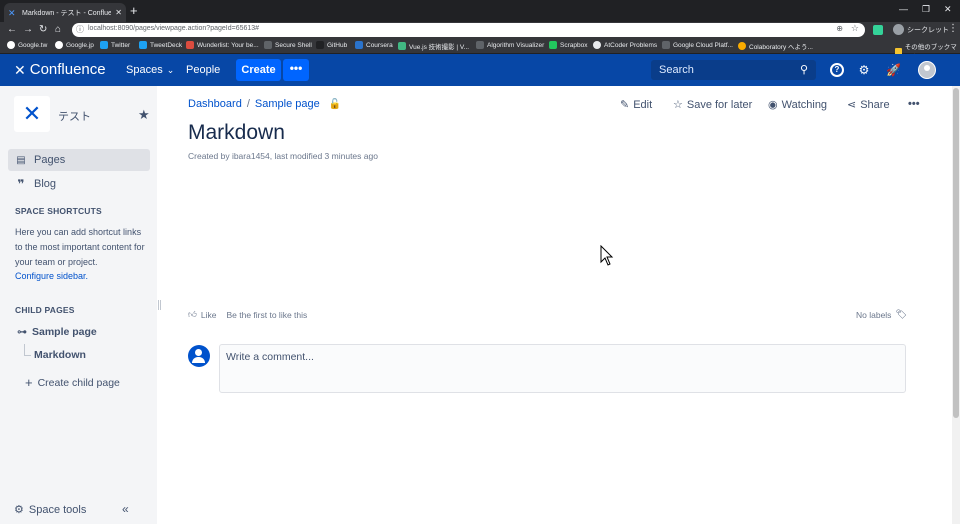 The image size is (960, 524). I want to click on watching-button: ◉ Watching, so click(798, 105).